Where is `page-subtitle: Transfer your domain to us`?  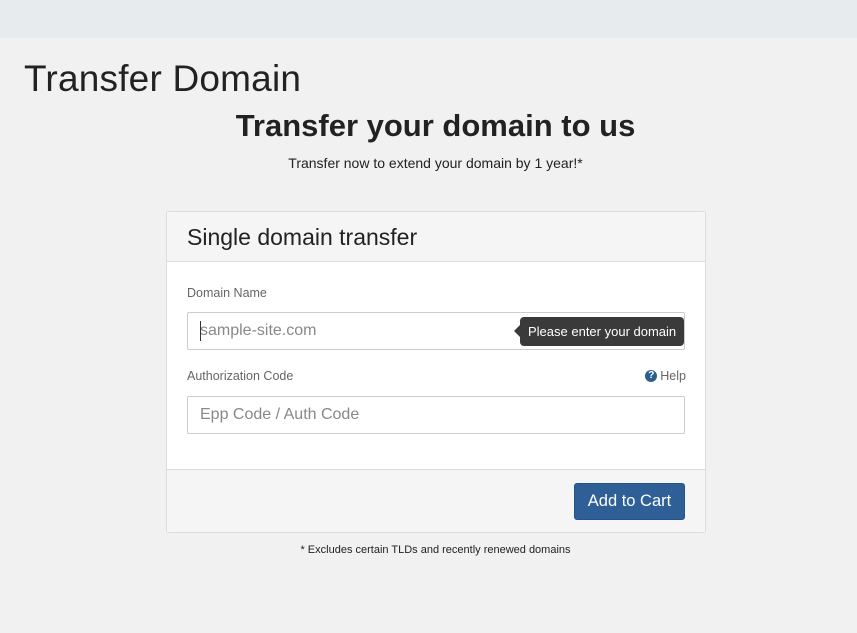
page-subtitle: Transfer your domain to us is located at coordinates (435, 125).